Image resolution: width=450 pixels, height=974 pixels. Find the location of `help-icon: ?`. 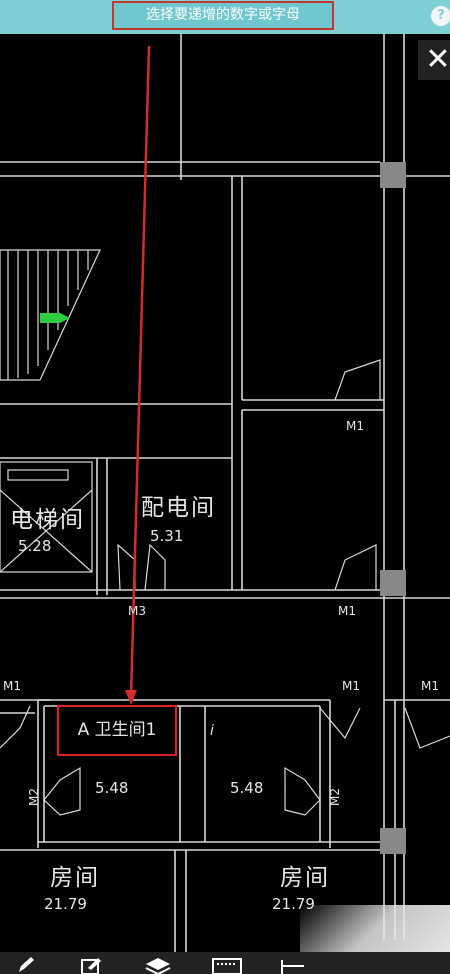

help-icon: ? is located at coordinates (440, 16).